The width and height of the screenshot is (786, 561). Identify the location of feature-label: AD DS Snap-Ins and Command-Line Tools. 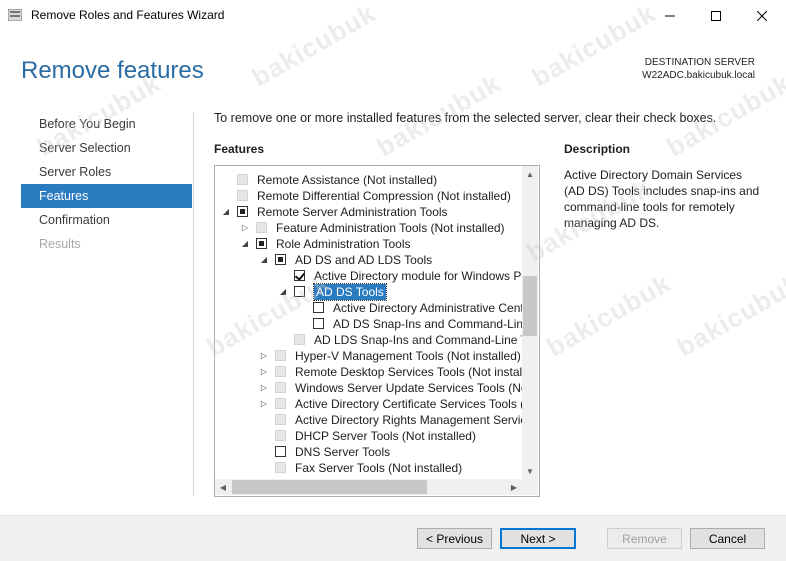
(427, 324).